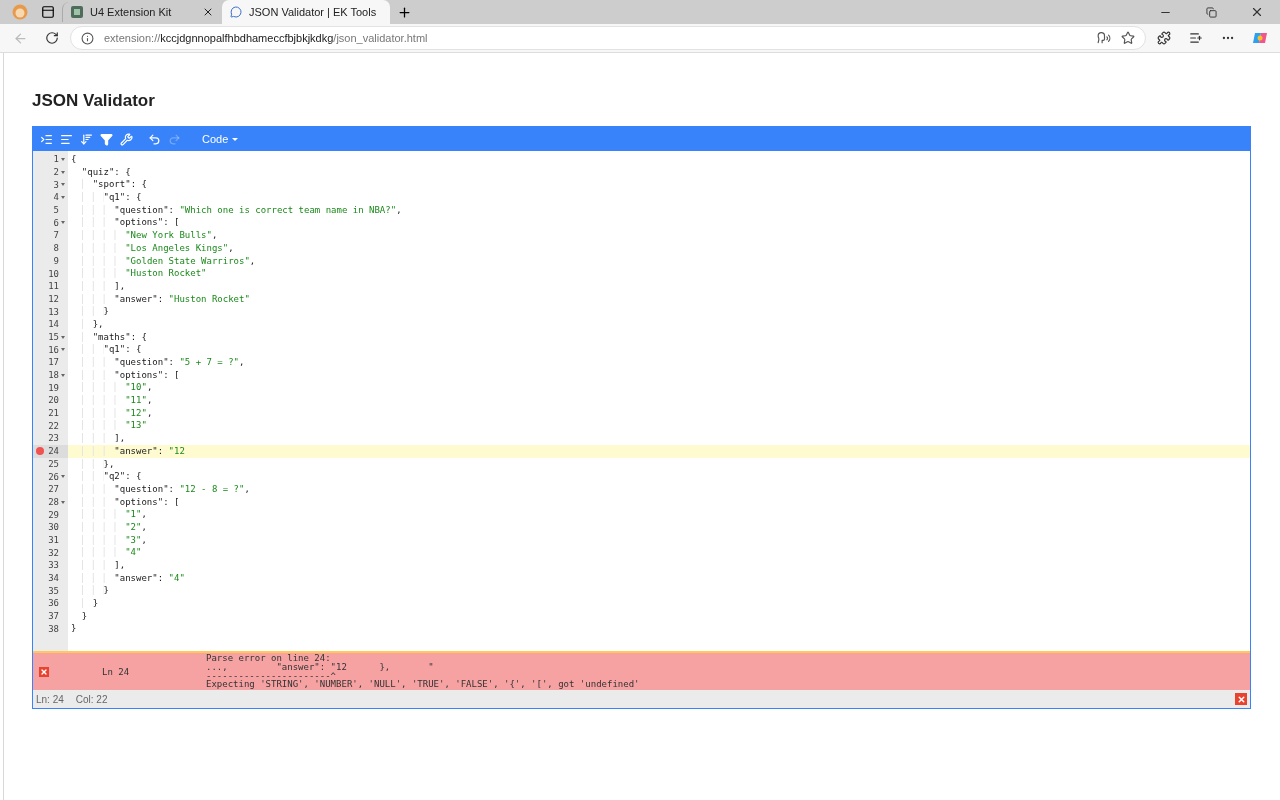  I want to click on restore-icon, so click(1211, 12).